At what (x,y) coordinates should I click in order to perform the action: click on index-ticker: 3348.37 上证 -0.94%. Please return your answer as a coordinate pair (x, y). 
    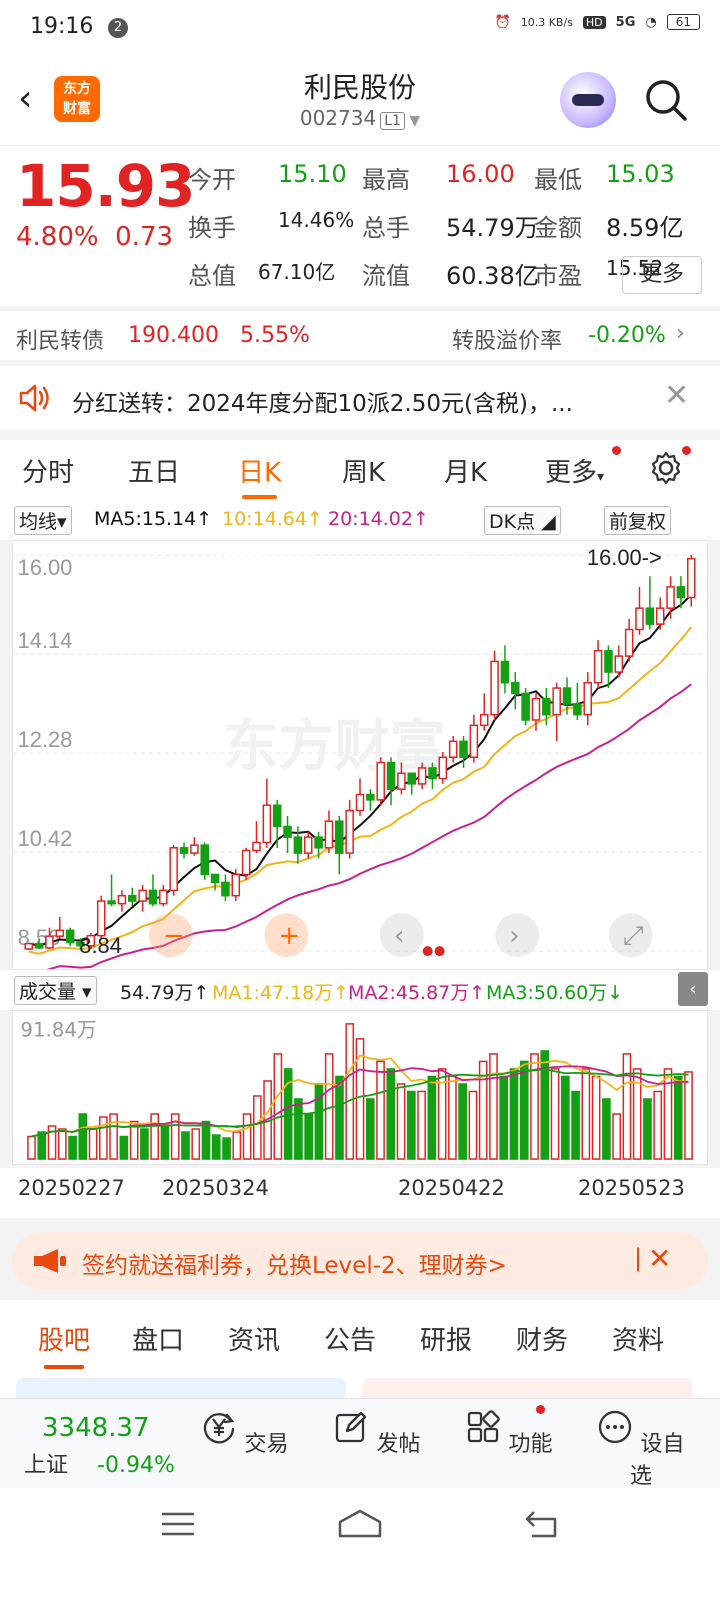
    Looking at the image, I should click on (109, 1446).